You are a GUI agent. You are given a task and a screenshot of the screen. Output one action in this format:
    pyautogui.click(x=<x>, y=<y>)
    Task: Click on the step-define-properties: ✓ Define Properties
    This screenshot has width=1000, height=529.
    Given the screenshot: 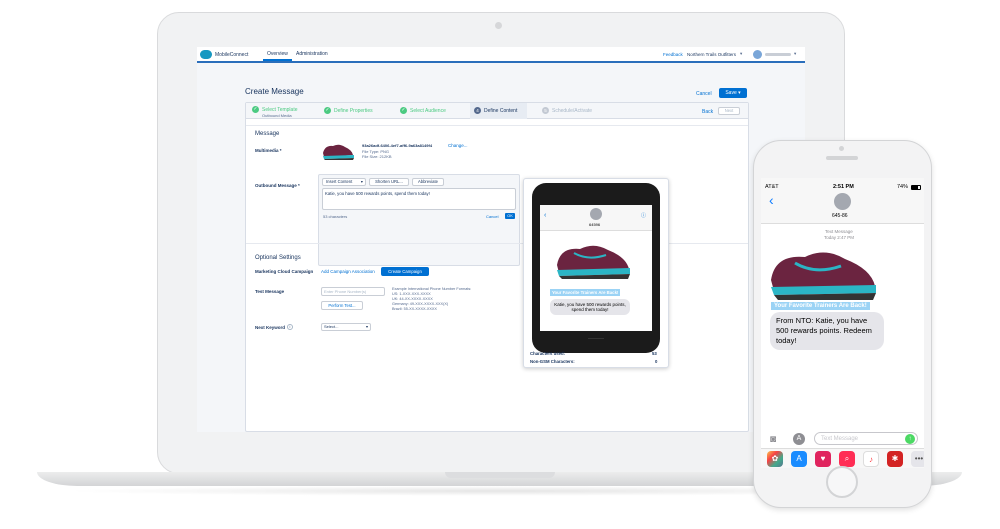 What is the action you would take?
    pyautogui.click(x=348, y=111)
    